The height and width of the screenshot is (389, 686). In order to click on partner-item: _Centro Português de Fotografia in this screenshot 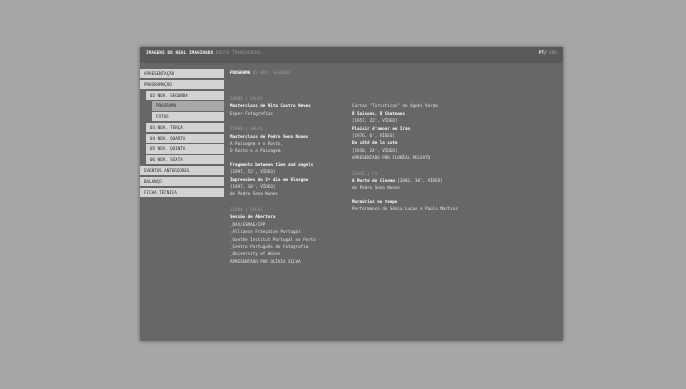, I will do `click(269, 246)`.